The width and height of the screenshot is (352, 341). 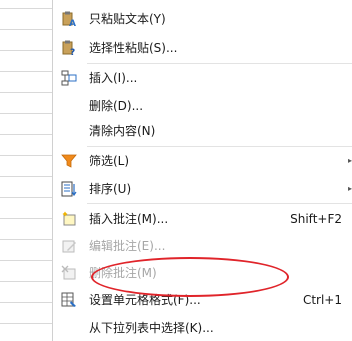 What do you see at coordinates (316, 219) in the screenshot?
I see `shortcut-text: Shift+F2` at bounding box center [316, 219].